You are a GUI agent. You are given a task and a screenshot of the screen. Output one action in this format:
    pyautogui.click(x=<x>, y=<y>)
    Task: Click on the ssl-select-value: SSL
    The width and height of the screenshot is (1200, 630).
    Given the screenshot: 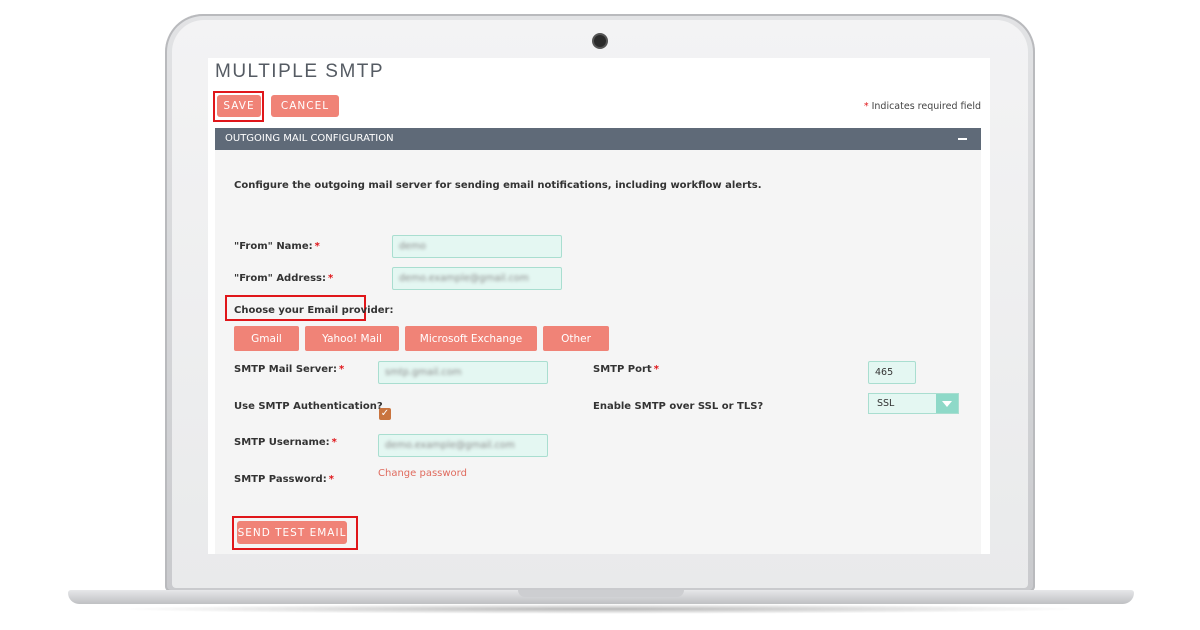 What is the action you would take?
    pyautogui.click(x=886, y=403)
    